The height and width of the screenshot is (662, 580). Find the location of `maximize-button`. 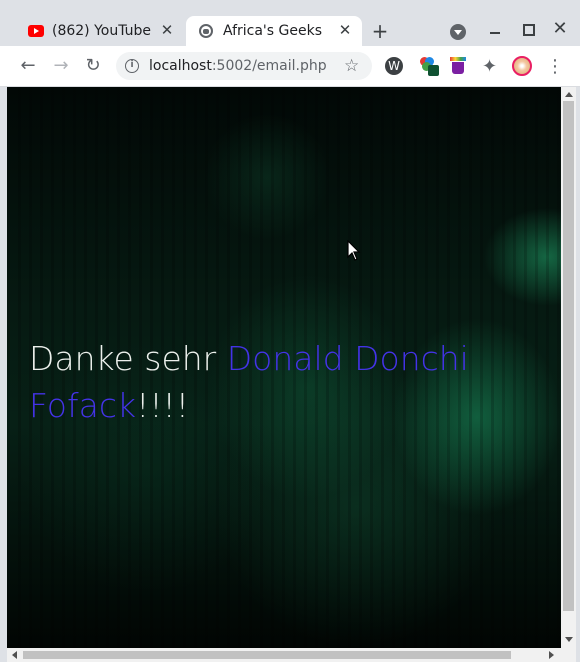

maximize-button is located at coordinates (528, 29).